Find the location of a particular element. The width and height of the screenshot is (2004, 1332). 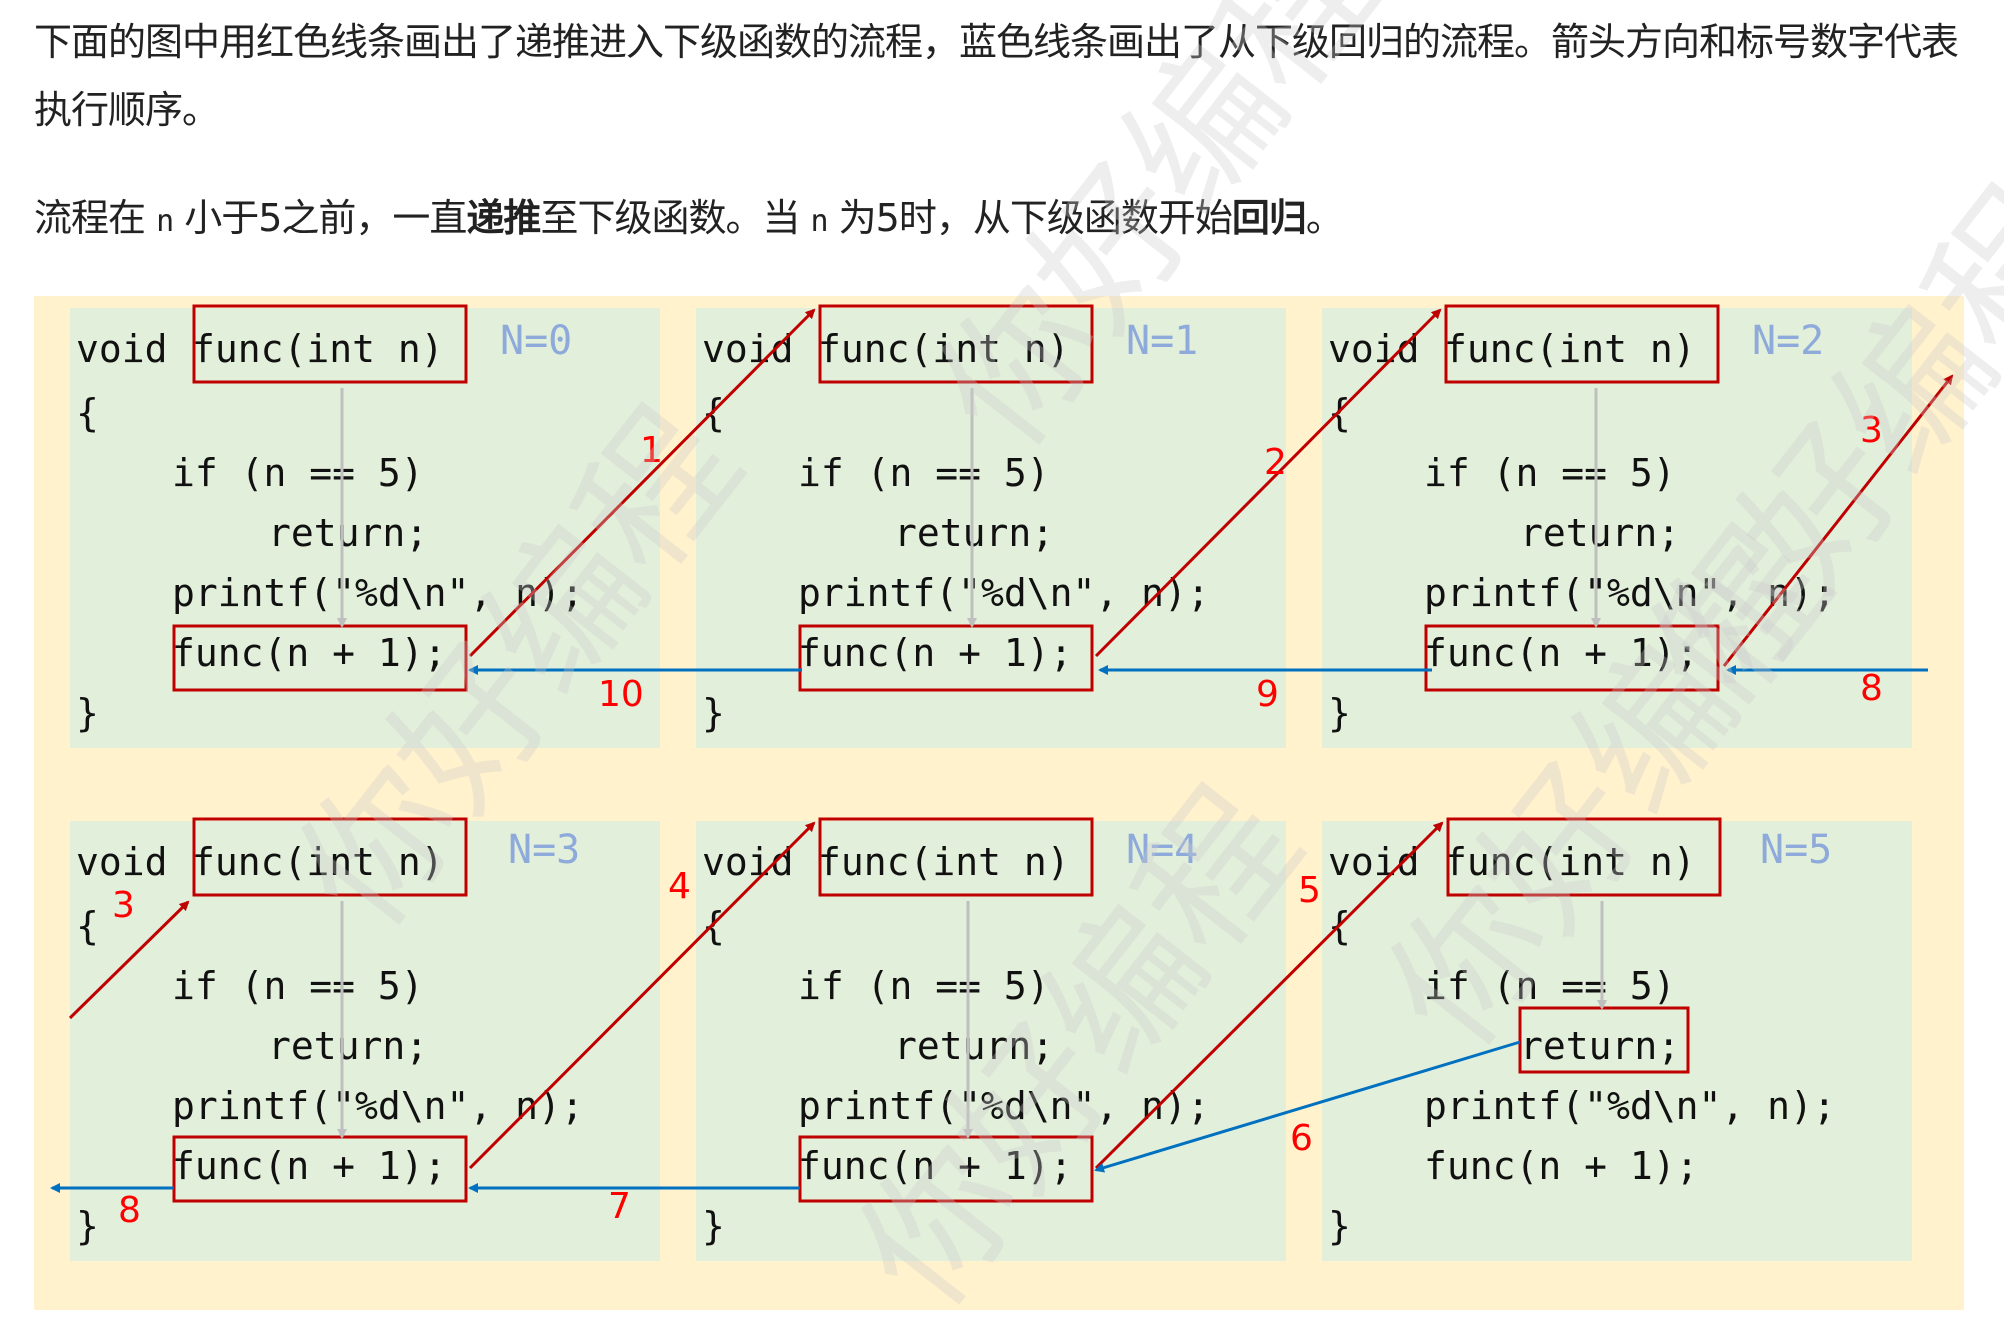

step-number: 1 is located at coordinates (651, 450).